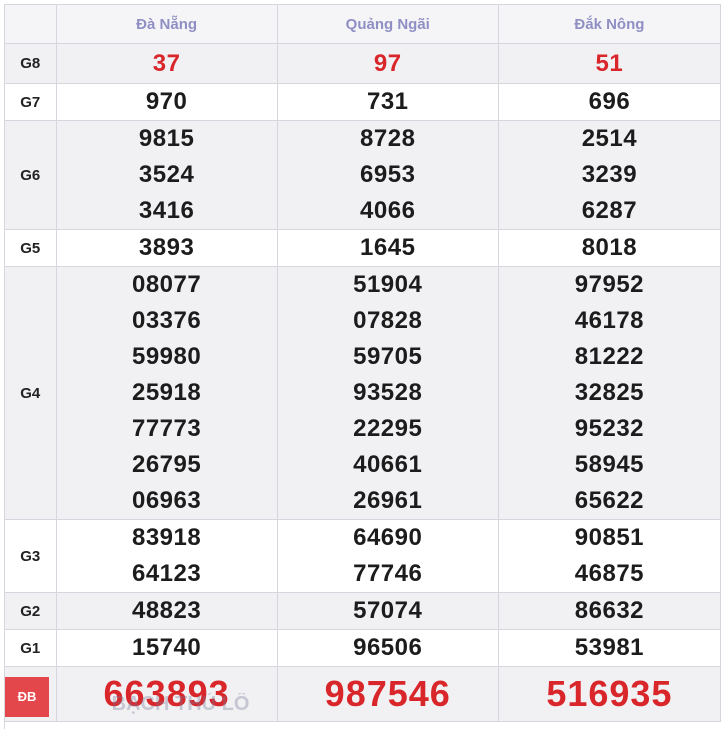 This screenshot has width=721, height=730. Describe the element at coordinates (167, 24) in the screenshot. I see `province-header-da-nang: Đà Nẵng` at that location.